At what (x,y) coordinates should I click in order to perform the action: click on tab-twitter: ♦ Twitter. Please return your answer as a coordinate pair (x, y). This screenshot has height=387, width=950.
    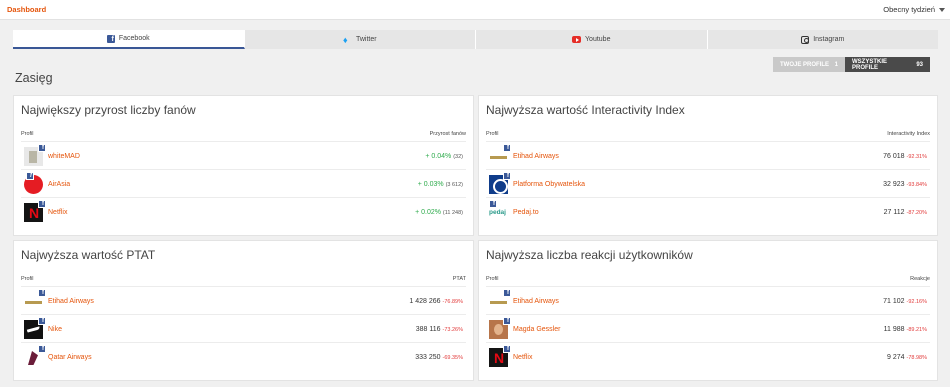
    Looking at the image, I should click on (360, 39).